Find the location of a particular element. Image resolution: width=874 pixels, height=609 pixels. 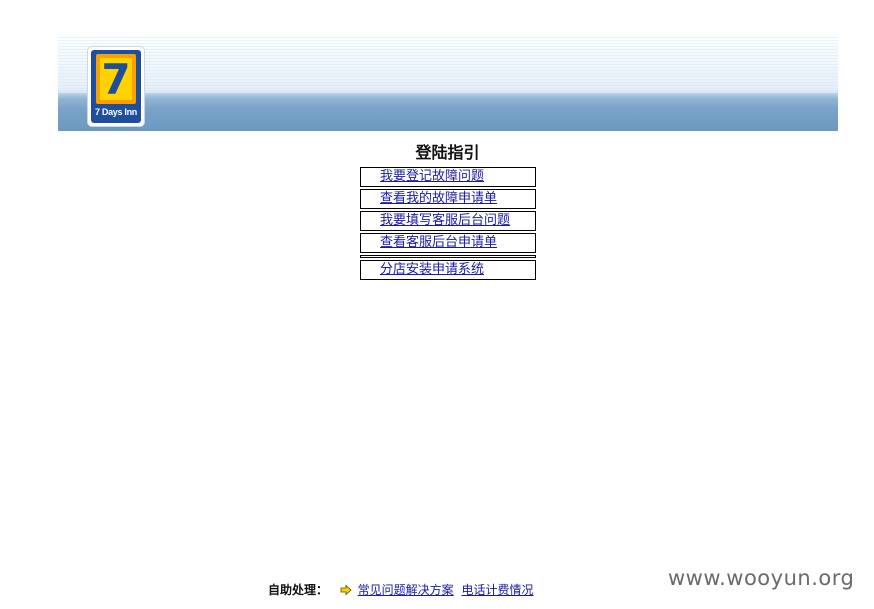

menu-divider is located at coordinates (448, 256).